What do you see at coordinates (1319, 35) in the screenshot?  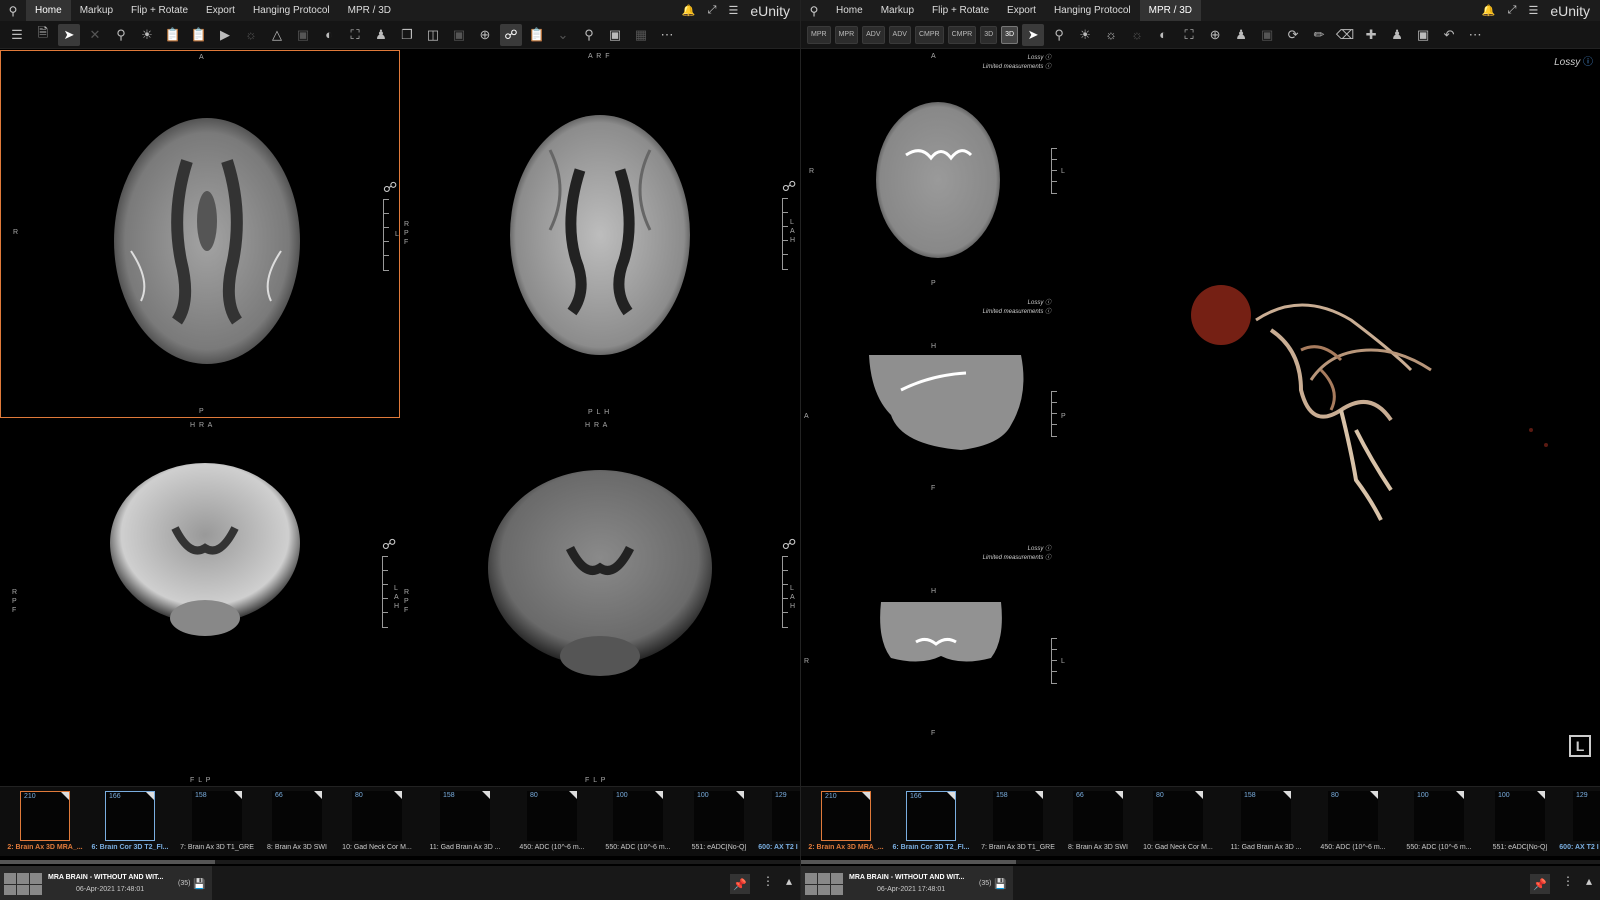 I see `ruler-icon: ✏` at bounding box center [1319, 35].